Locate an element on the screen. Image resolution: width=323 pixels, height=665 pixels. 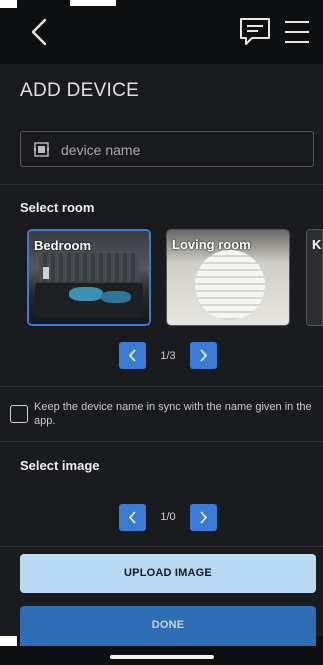
hamburger-menu-icon is located at coordinates (297, 32).